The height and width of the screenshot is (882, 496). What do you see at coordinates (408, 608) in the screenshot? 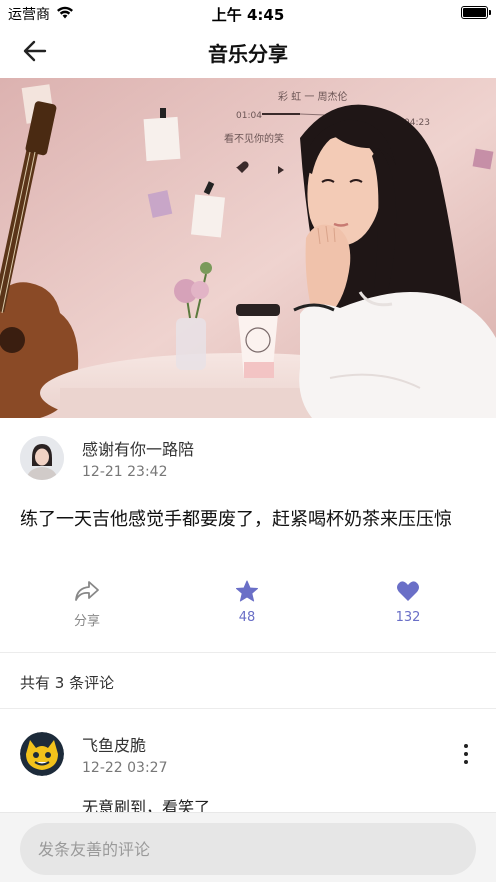
I see `like-button: 132` at bounding box center [408, 608].